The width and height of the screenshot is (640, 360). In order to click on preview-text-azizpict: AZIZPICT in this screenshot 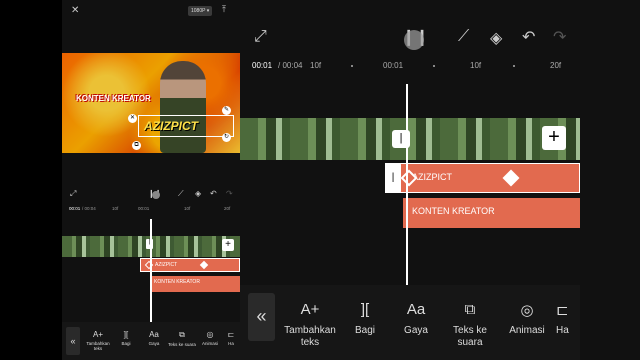, I will do `click(171, 126)`.